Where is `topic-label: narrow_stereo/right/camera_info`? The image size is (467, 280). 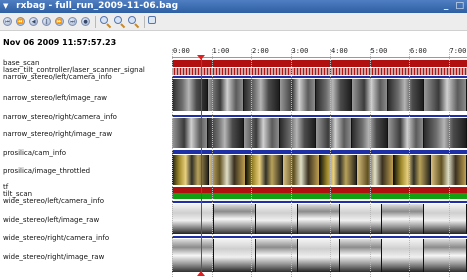
topic-label: narrow_stereo/right/camera_info is located at coordinates (60, 117).